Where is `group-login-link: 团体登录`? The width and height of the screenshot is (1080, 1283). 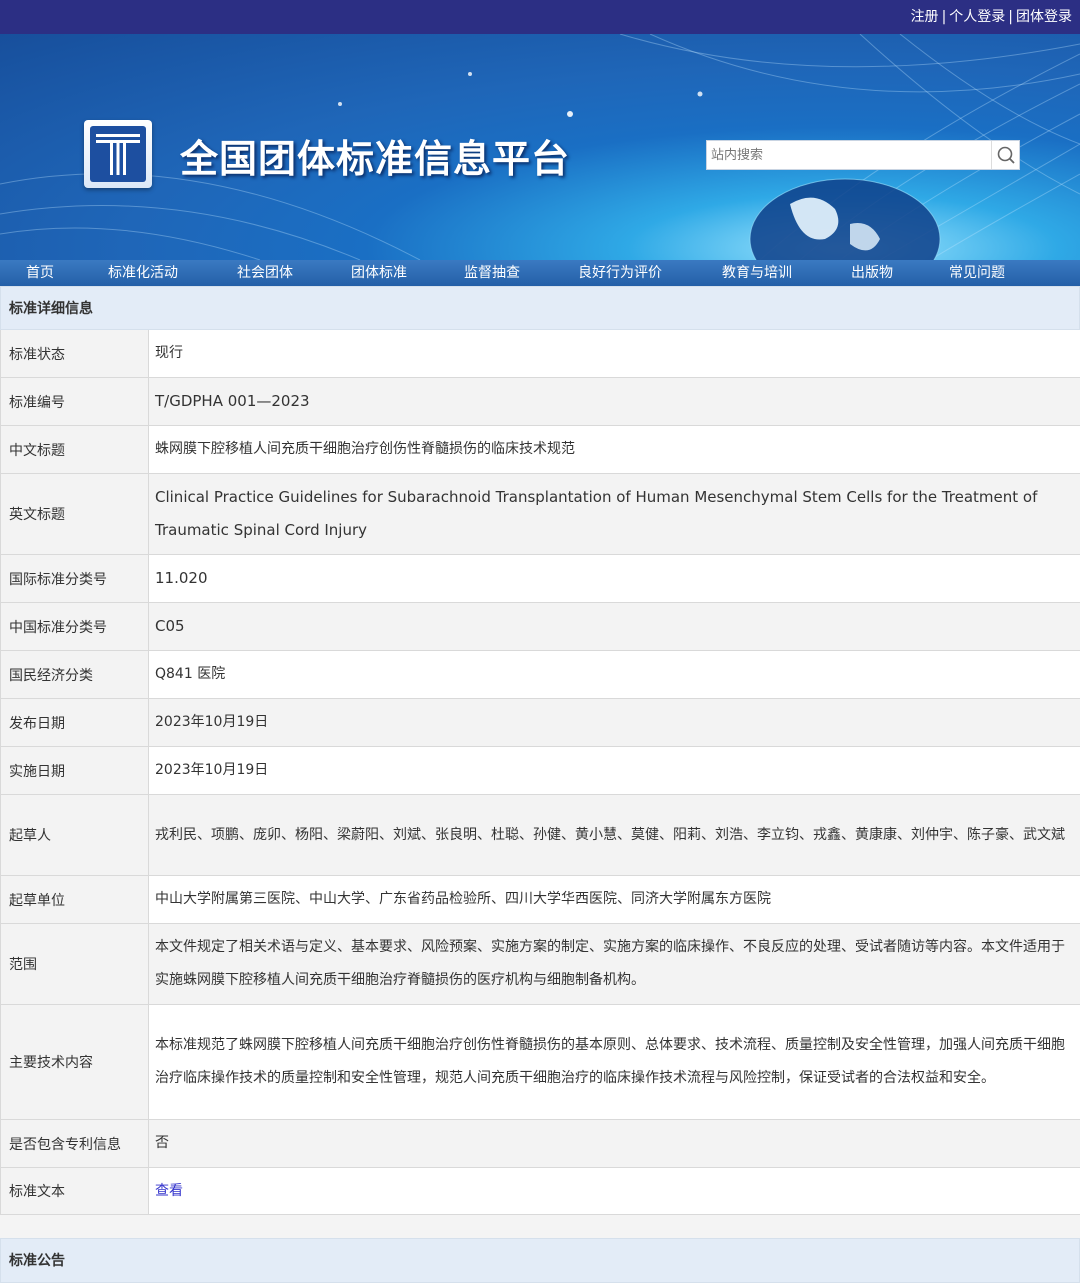
group-login-link: 团体登录 is located at coordinates (1044, 17).